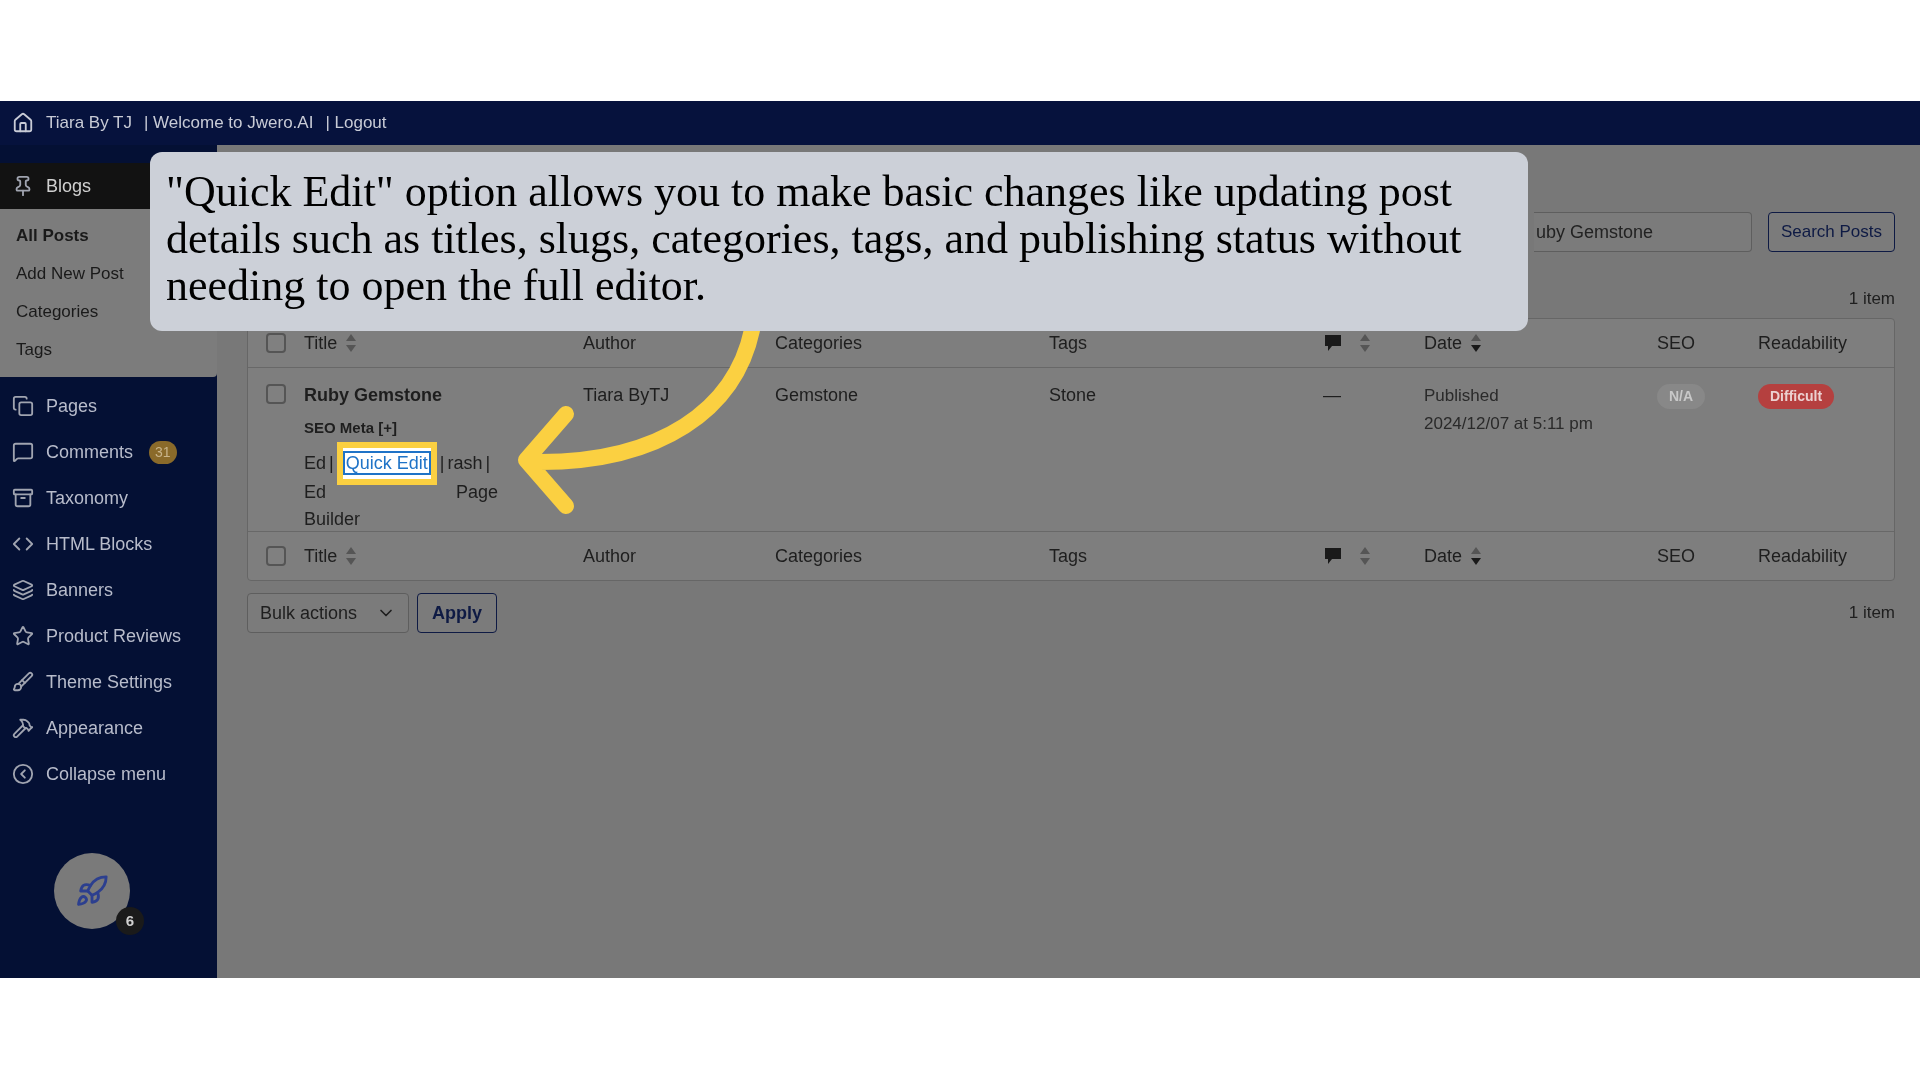  What do you see at coordinates (23, 498) in the screenshot?
I see `archive-box-icon` at bounding box center [23, 498].